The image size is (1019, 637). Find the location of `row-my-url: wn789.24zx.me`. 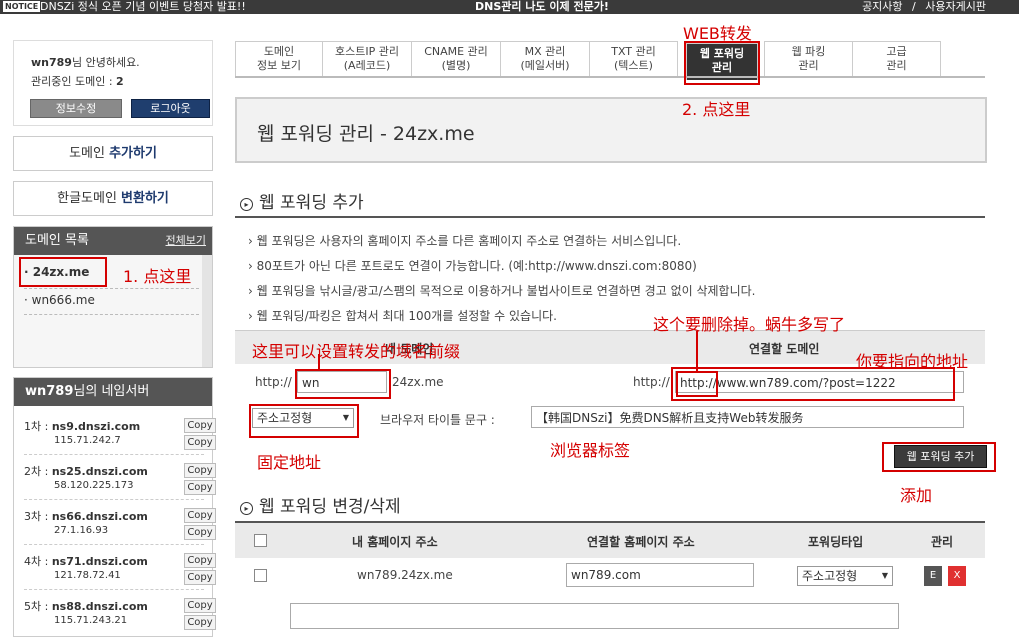

row-my-url: wn789.24zx.me is located at coordinates (405, 575).